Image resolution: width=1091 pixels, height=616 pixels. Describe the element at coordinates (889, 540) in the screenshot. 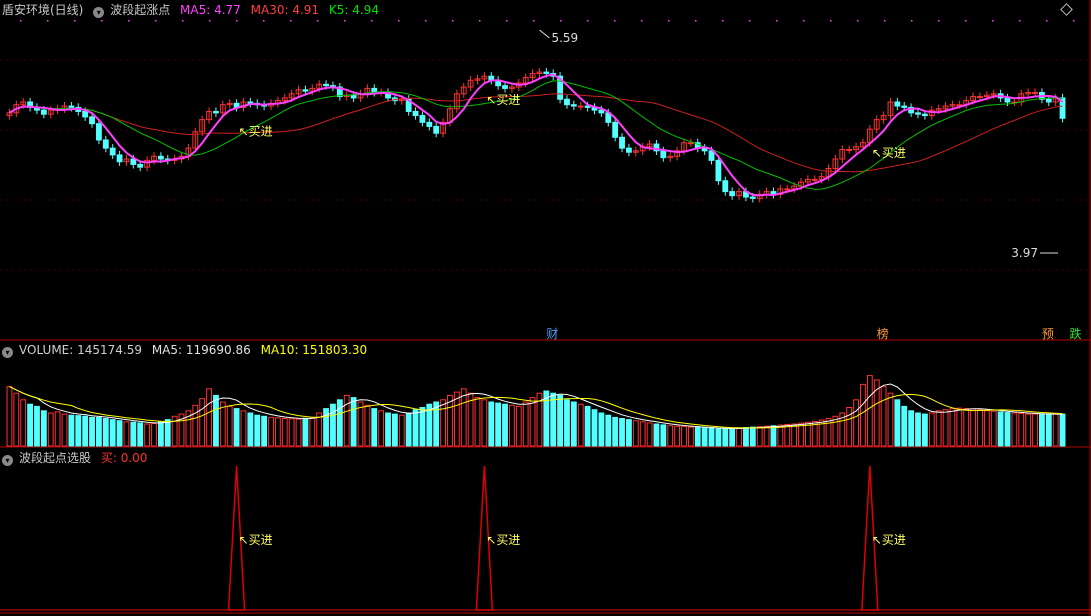

I see `signal-buy-label: ↖买进` at that location.